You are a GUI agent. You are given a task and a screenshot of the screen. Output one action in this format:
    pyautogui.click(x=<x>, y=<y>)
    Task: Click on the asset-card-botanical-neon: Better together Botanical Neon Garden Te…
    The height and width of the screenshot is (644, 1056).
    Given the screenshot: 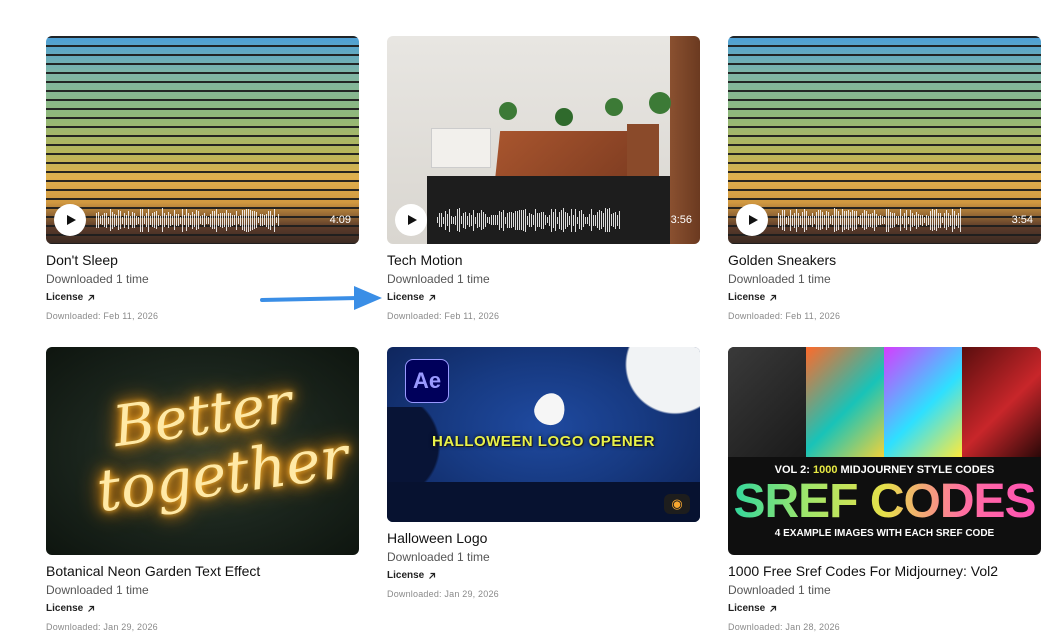 What is the action you would take?
    pyautogui.click(x=202, y=490)
    